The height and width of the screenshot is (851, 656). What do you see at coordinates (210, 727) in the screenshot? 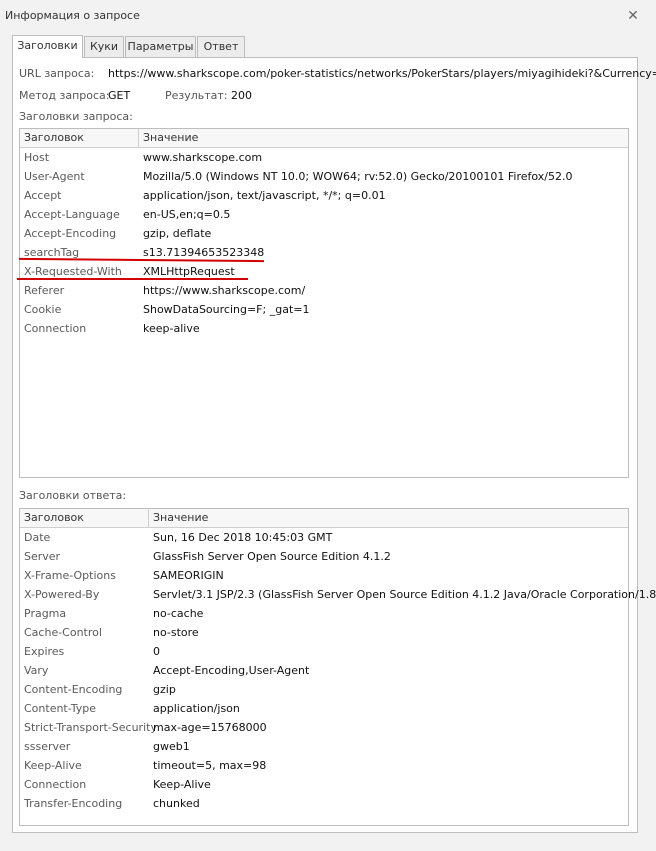
I see `header-value-cell: max-age=15768000` at bounding box center [210, 727].